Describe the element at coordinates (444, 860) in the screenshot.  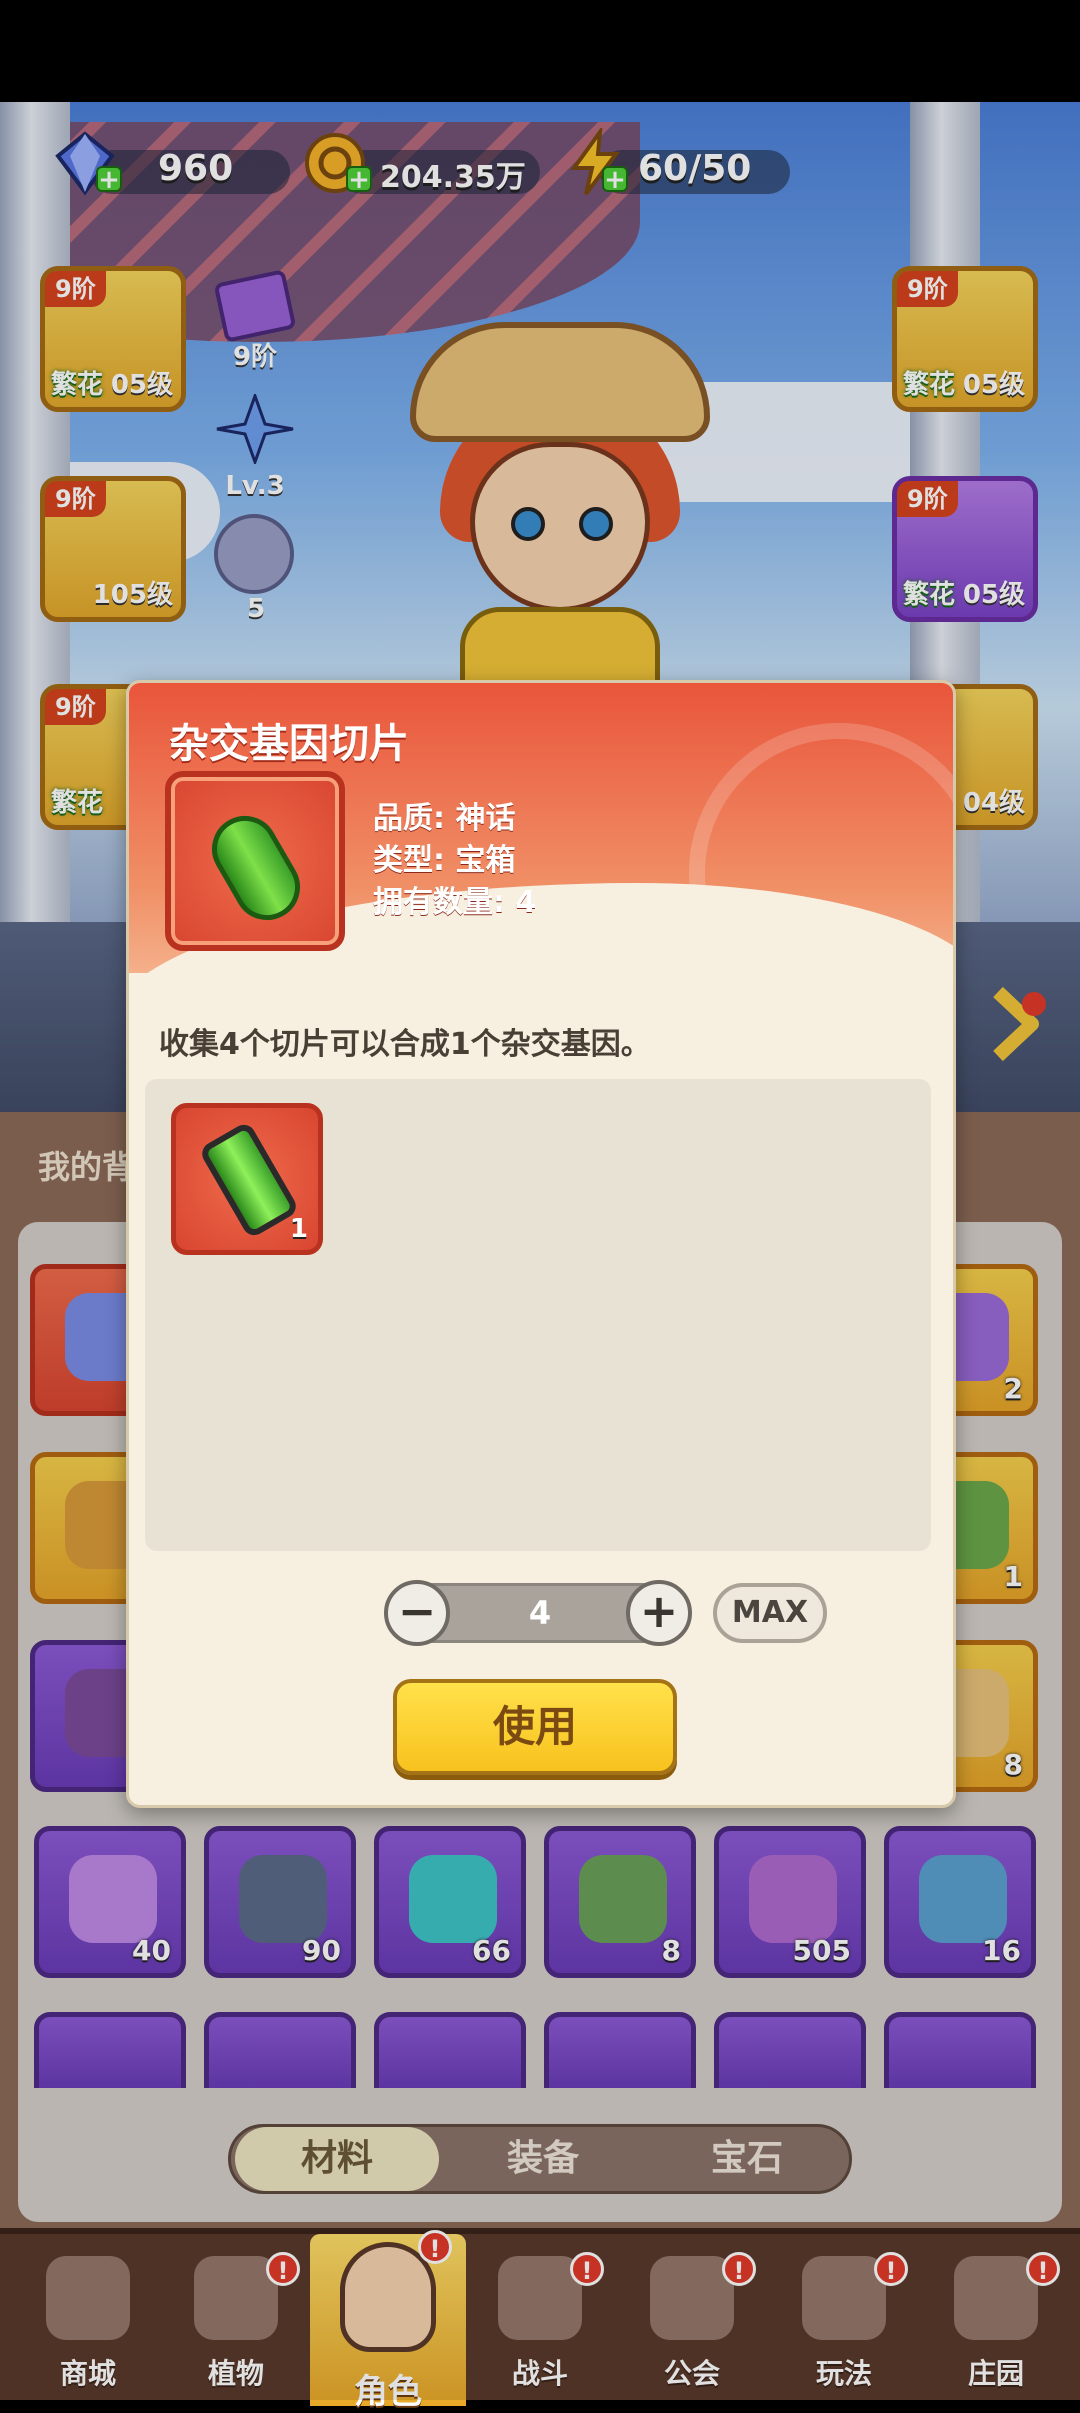
I see `item-type: 类型: 宝箱` at that location.